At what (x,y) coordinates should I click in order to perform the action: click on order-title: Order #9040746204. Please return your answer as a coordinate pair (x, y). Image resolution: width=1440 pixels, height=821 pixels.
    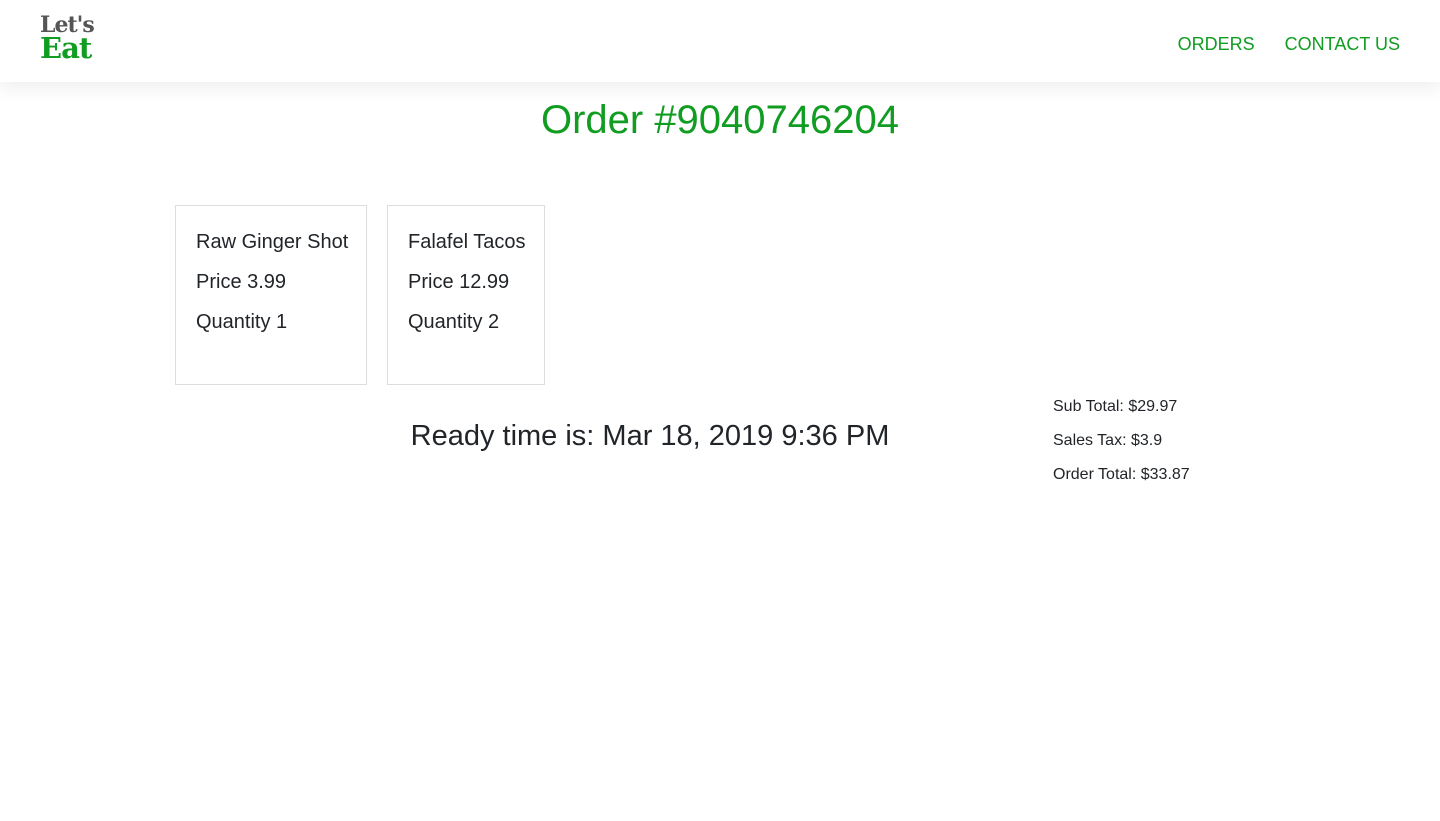
    Looking at the image, I should click on (720, 120).